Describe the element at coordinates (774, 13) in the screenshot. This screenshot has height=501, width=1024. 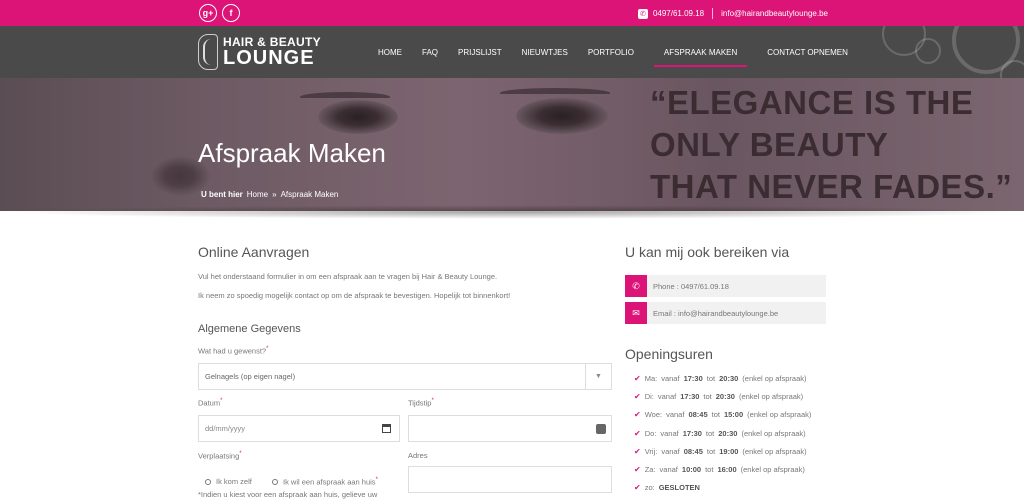
I see `top-email: info@hairandbeautylounge.be` at that location.